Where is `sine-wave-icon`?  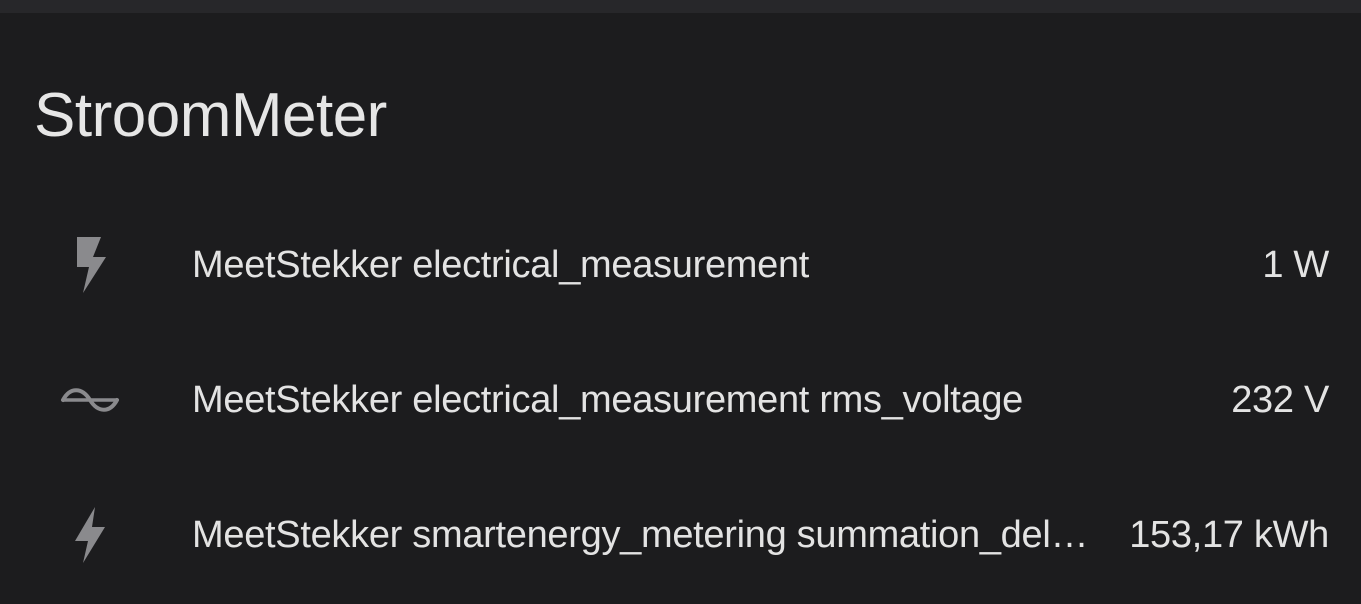 sine-wave-icon is located at coordinates (90, 400).